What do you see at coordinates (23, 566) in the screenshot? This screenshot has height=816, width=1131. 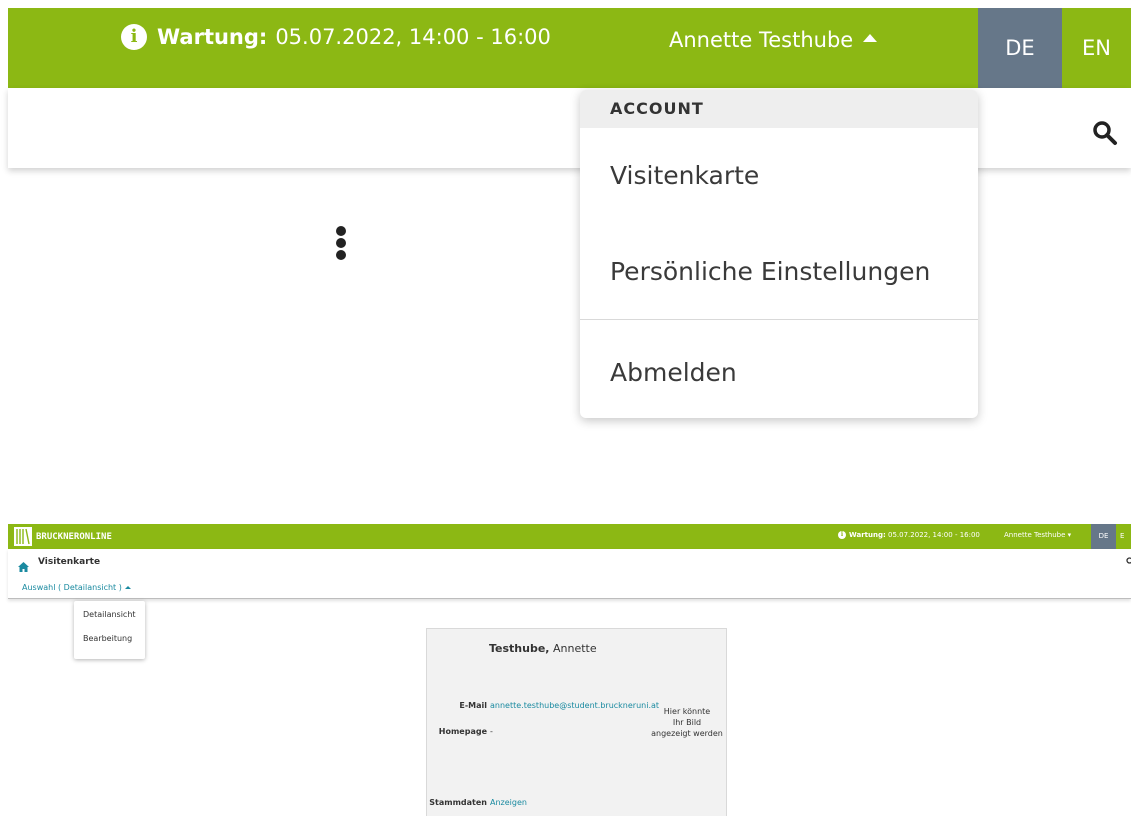 I see `home-icon` at bounding box center [23, 566].